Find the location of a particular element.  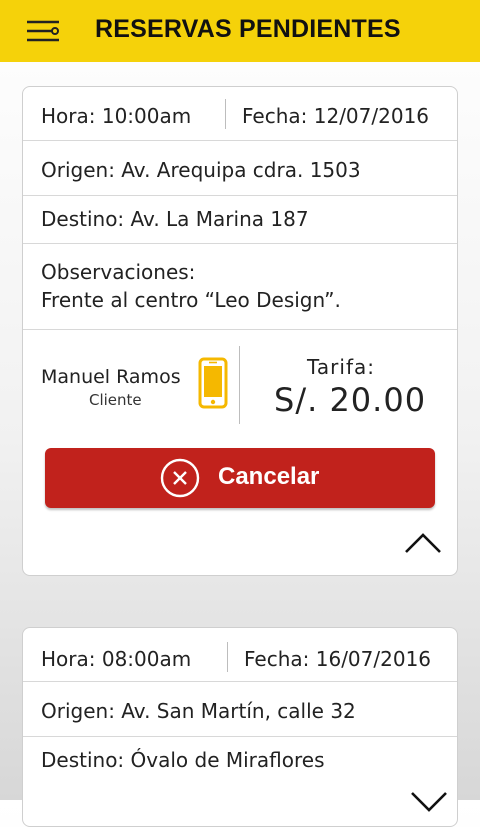

reservation-time: Hora: 10:00am is located at coordinates (116, 116).